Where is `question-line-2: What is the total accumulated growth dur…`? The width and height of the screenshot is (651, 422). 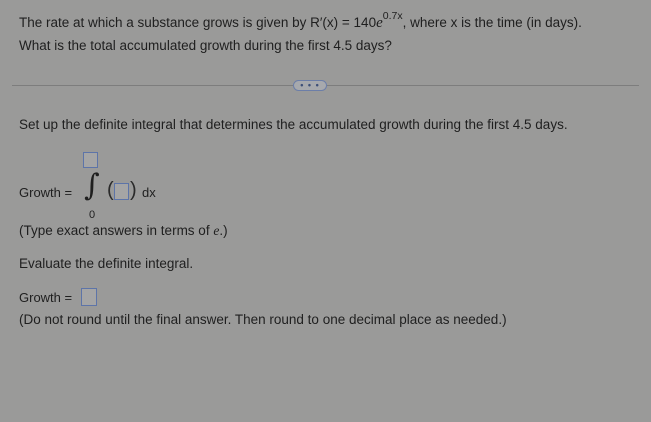 question-line-2: What is the total accumulated growth dur… is located at coordinates (205, 45).